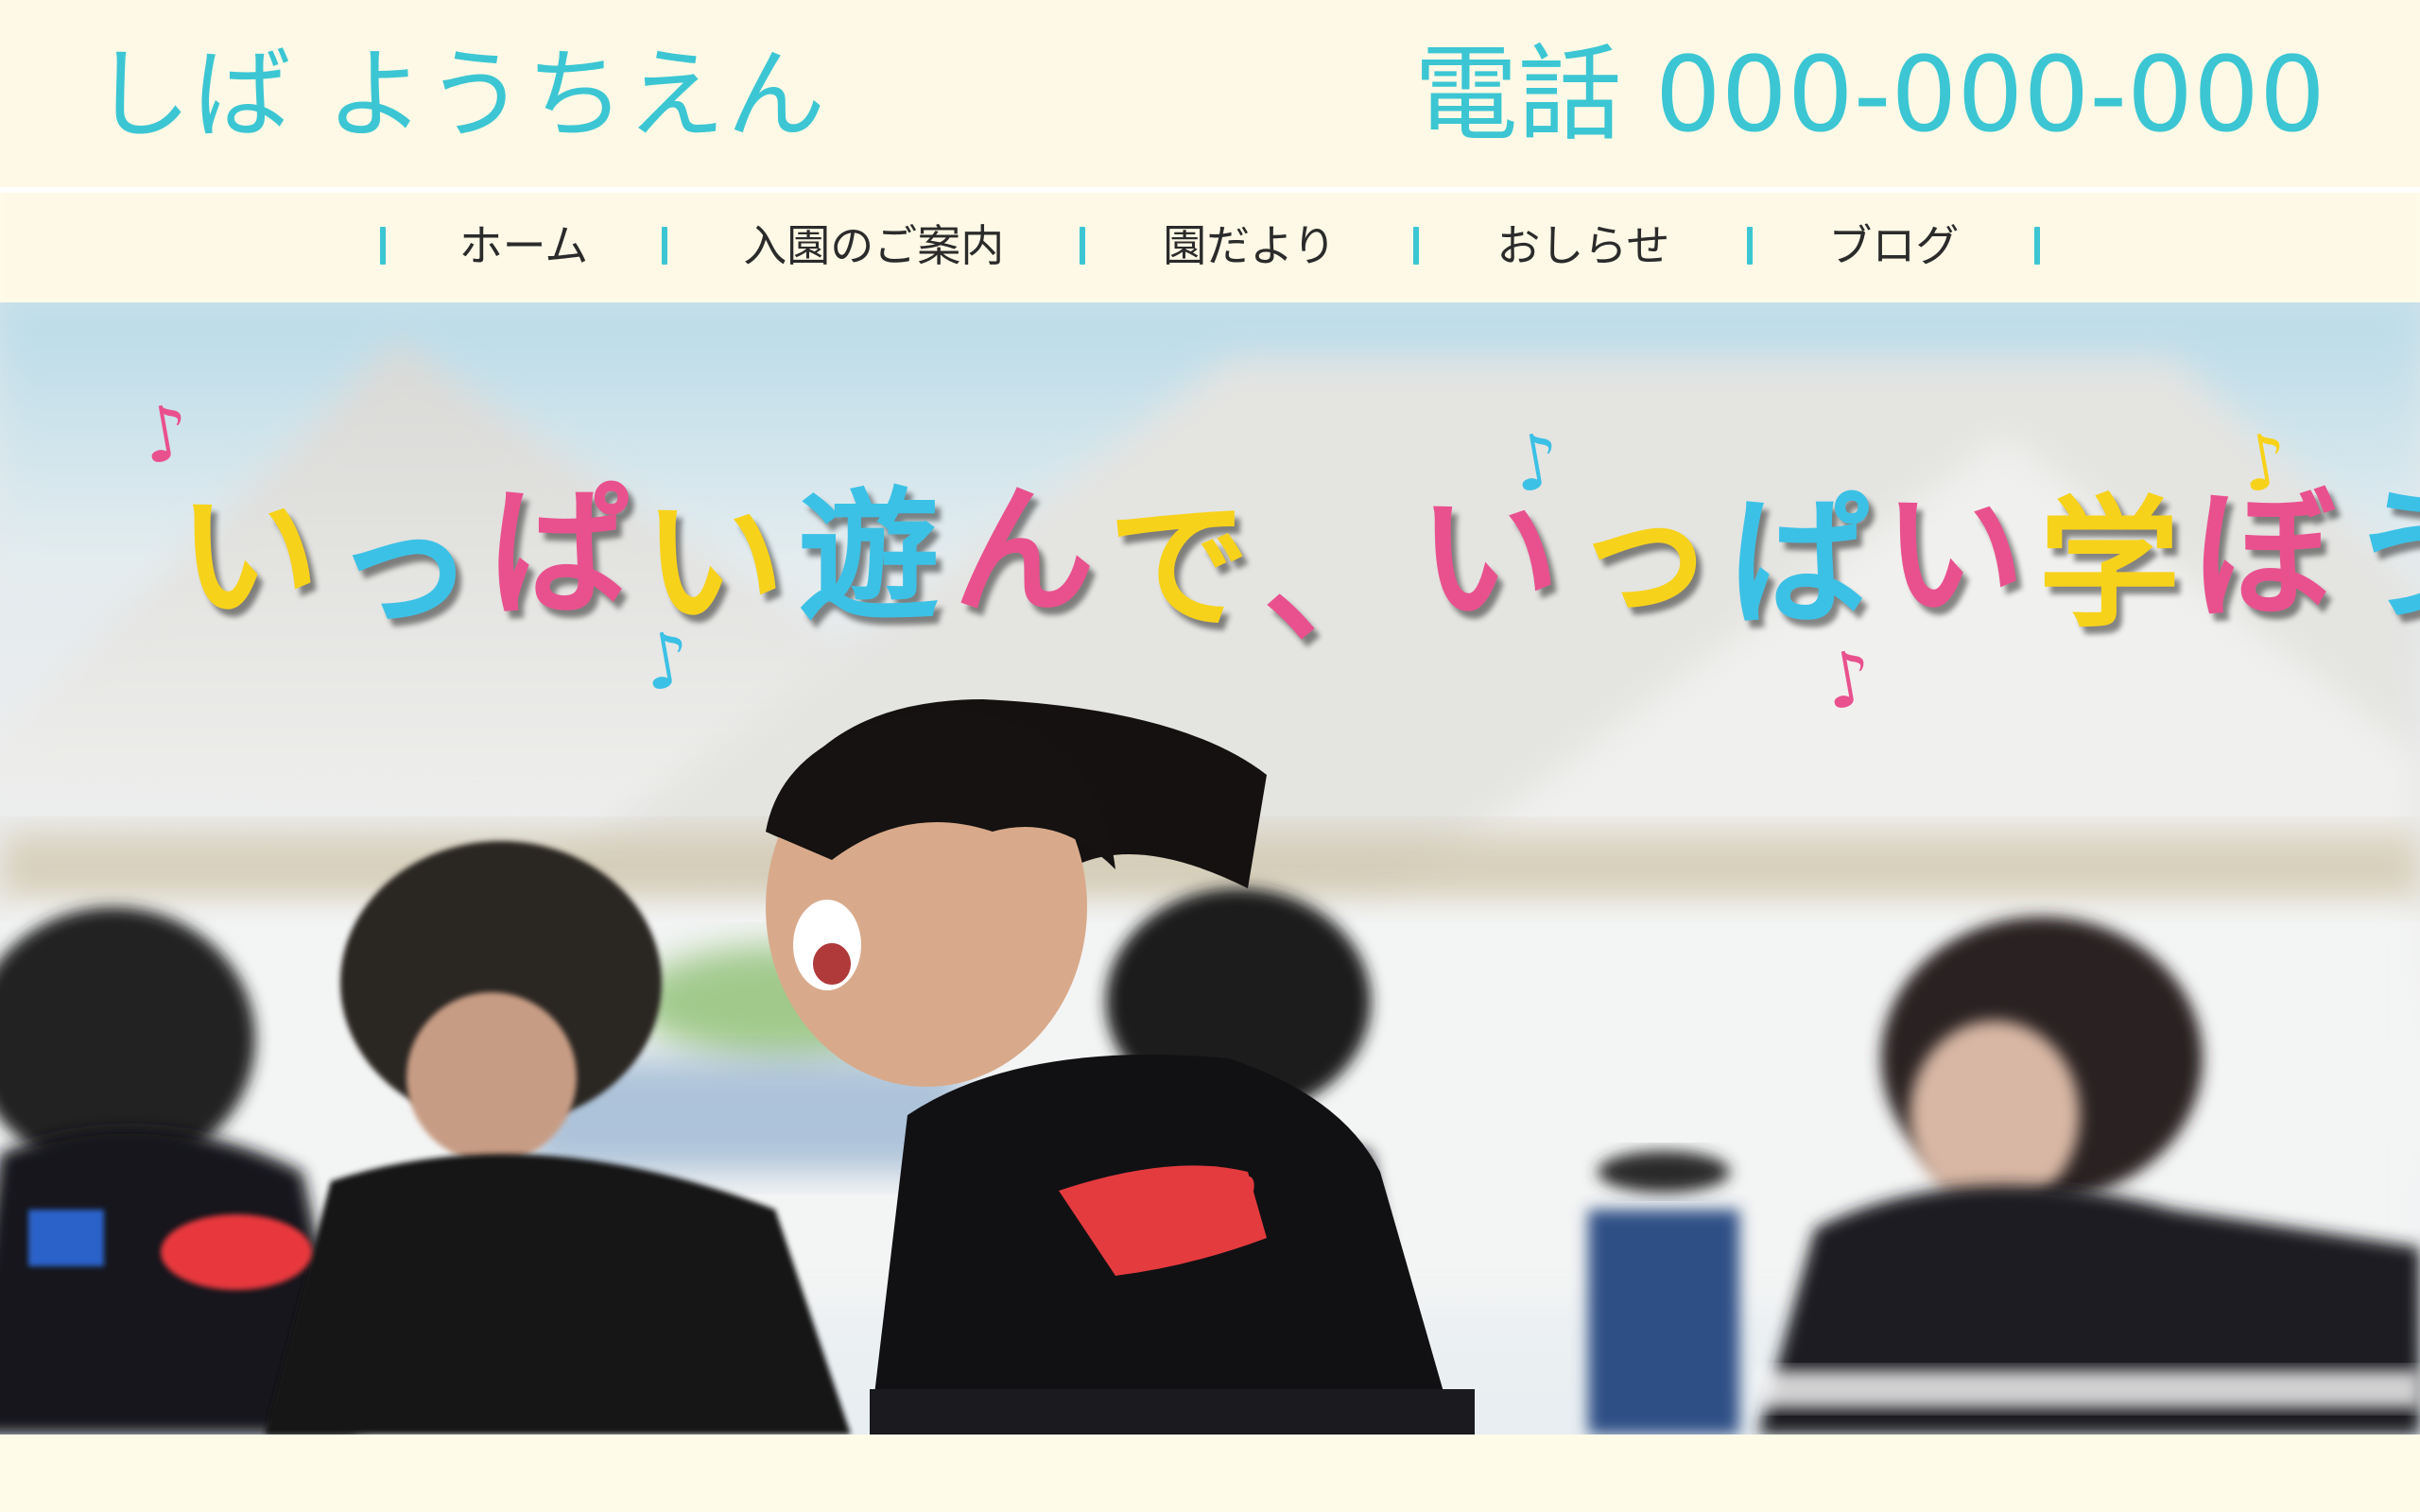 The image size is (2420, 1512). Describe the element at coordinates (524, 245) in the screenshot. I see `nav-item-home: ホーム` at that location.